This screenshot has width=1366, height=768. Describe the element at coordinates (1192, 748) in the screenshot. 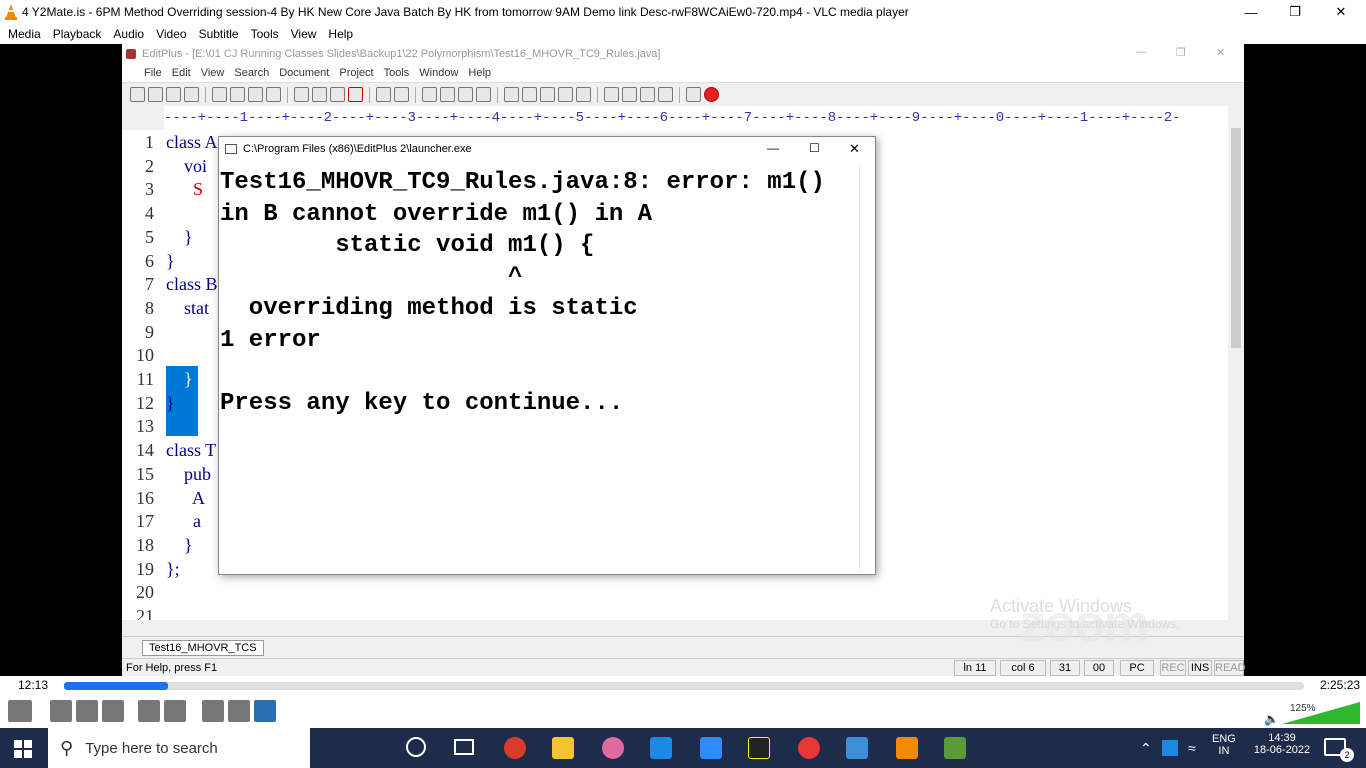

I see `network-icon: ≈` at that location.